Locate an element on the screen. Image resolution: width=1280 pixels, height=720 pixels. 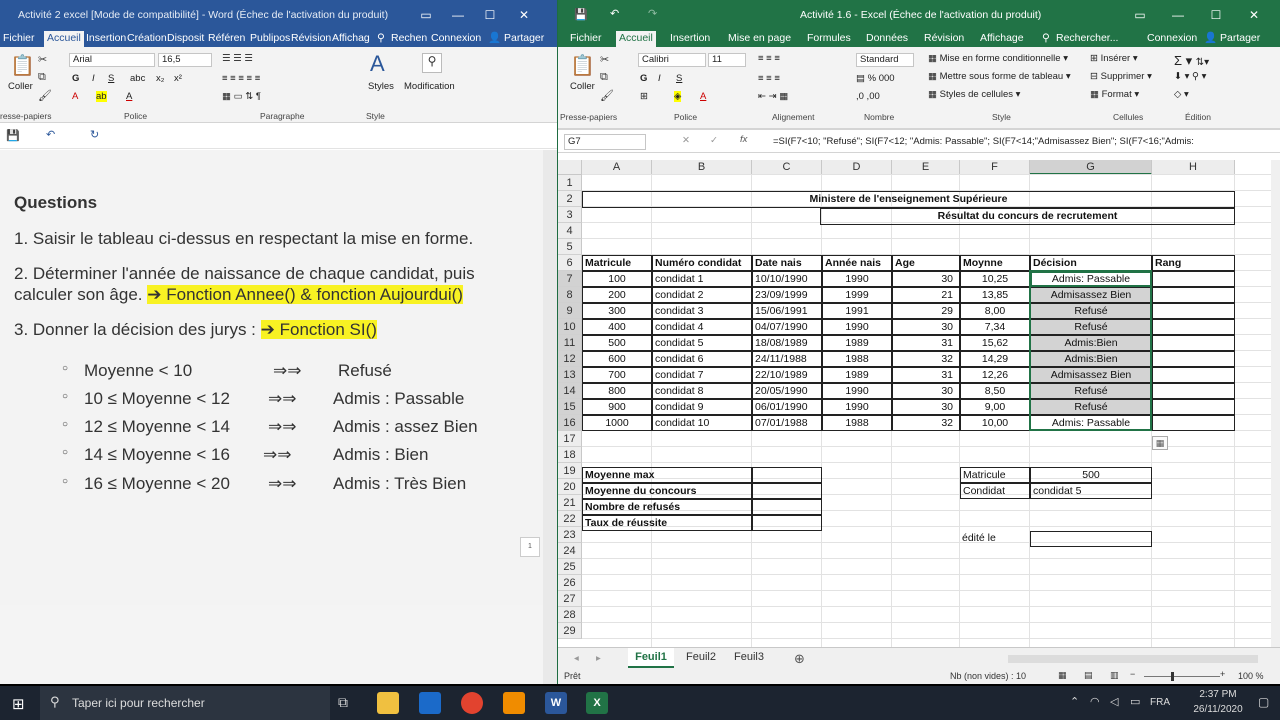
table-format-button: ▦ Mettre sous forme de tableau ▾ is located at coordinates (999, 76).